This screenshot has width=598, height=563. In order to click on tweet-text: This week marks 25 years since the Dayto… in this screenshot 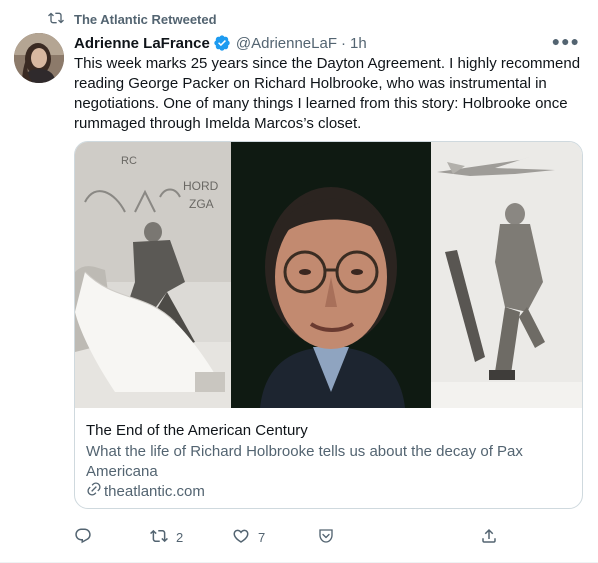, I will do `click(327, 93)`.